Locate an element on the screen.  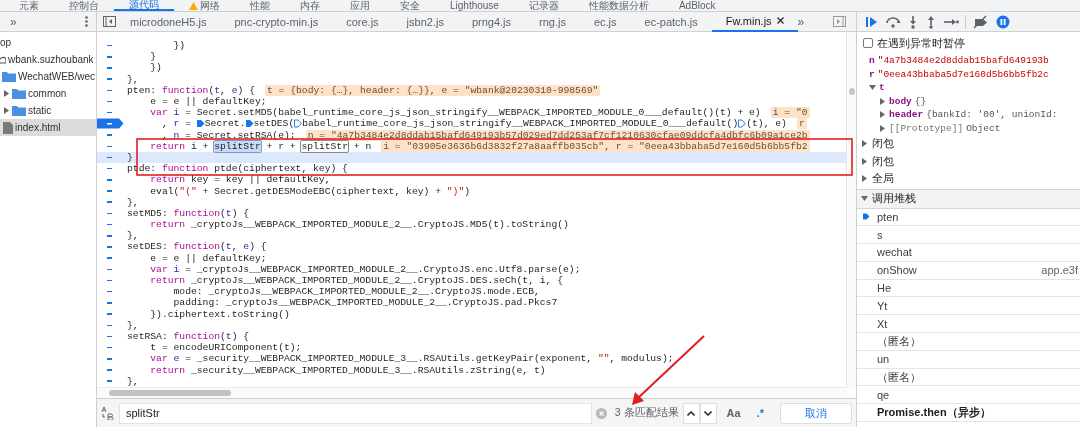
scope-key: [[Prototype]] is located at coordinates (926, 128).